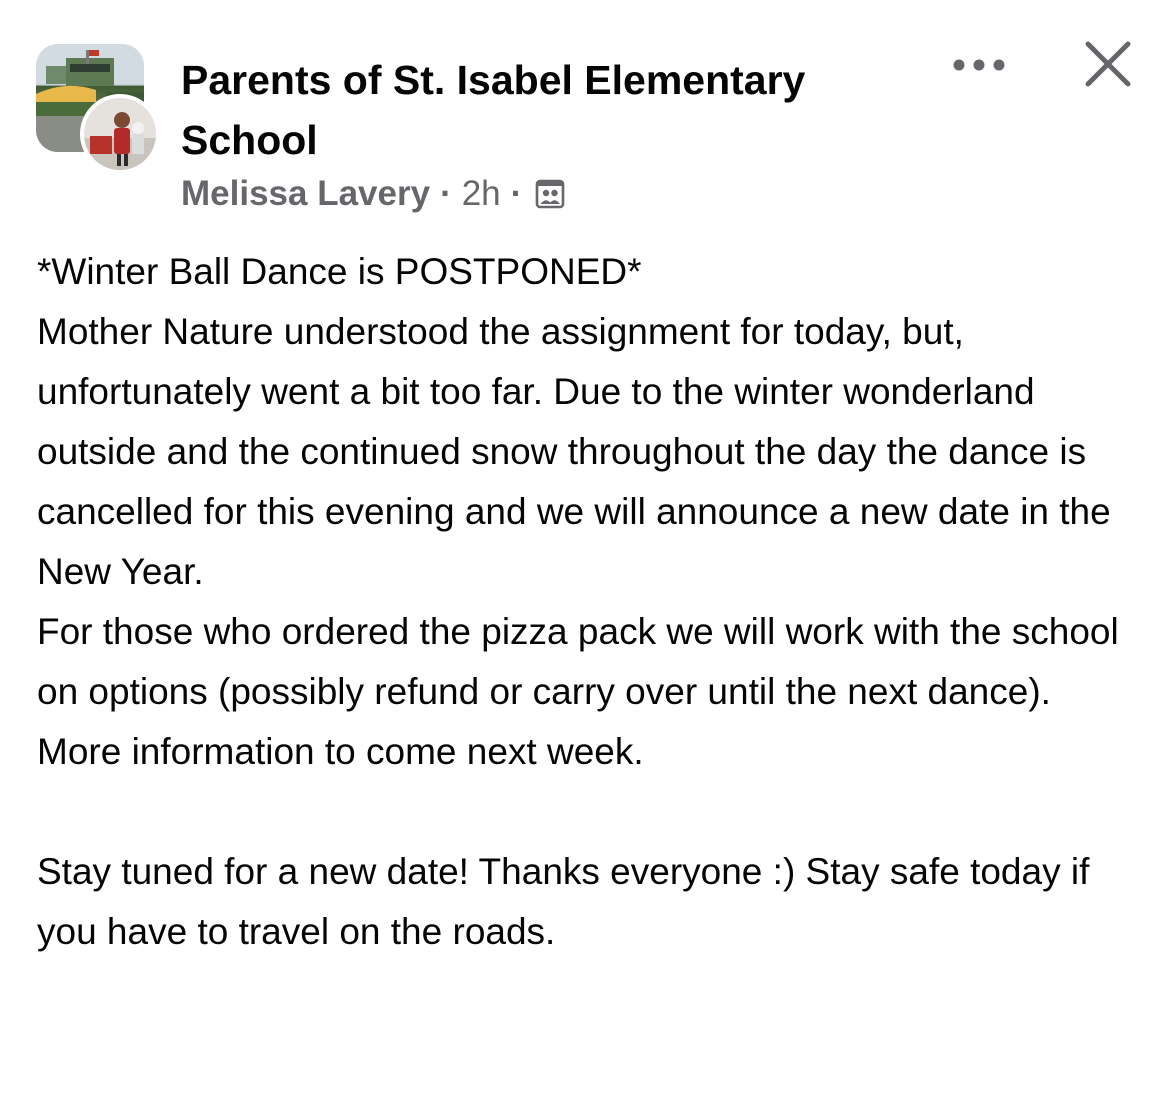  I want to click on post-heading: *Winter Ball Dance is POSTPONED*, so click(339, 271).